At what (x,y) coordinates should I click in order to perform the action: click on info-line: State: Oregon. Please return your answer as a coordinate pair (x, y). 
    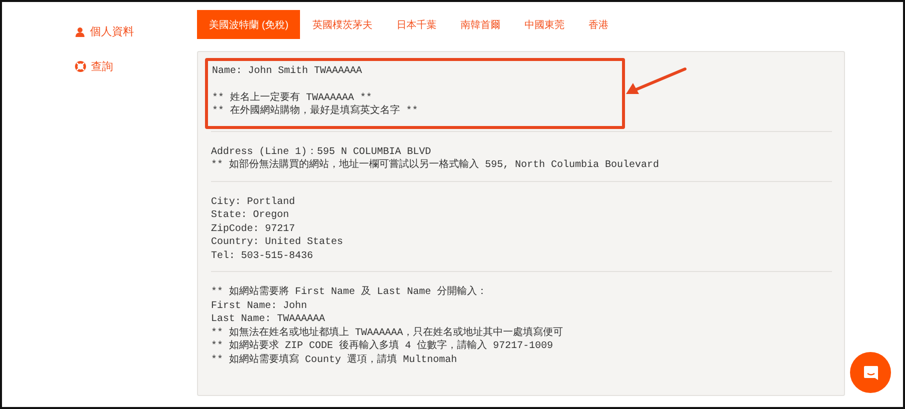
    Looking at the image, I should click on (250, 215).